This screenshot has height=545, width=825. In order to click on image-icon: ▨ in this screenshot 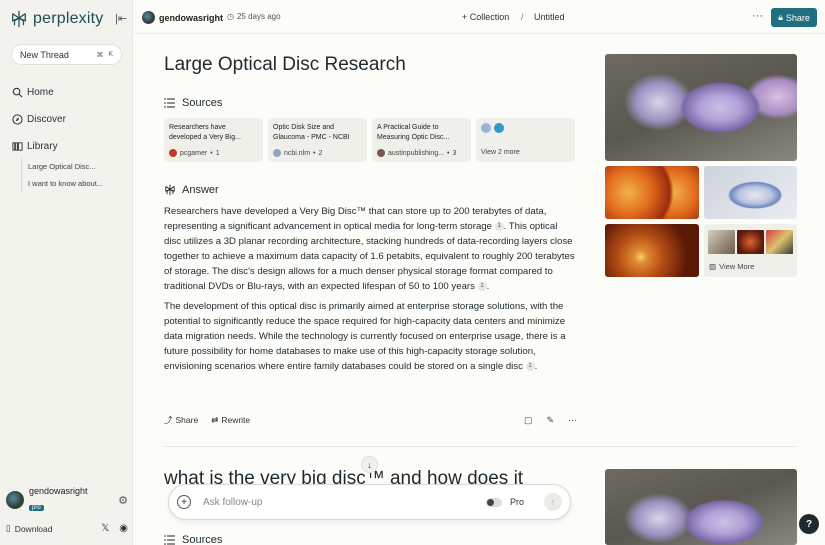, I will do `click(713, 266)`.